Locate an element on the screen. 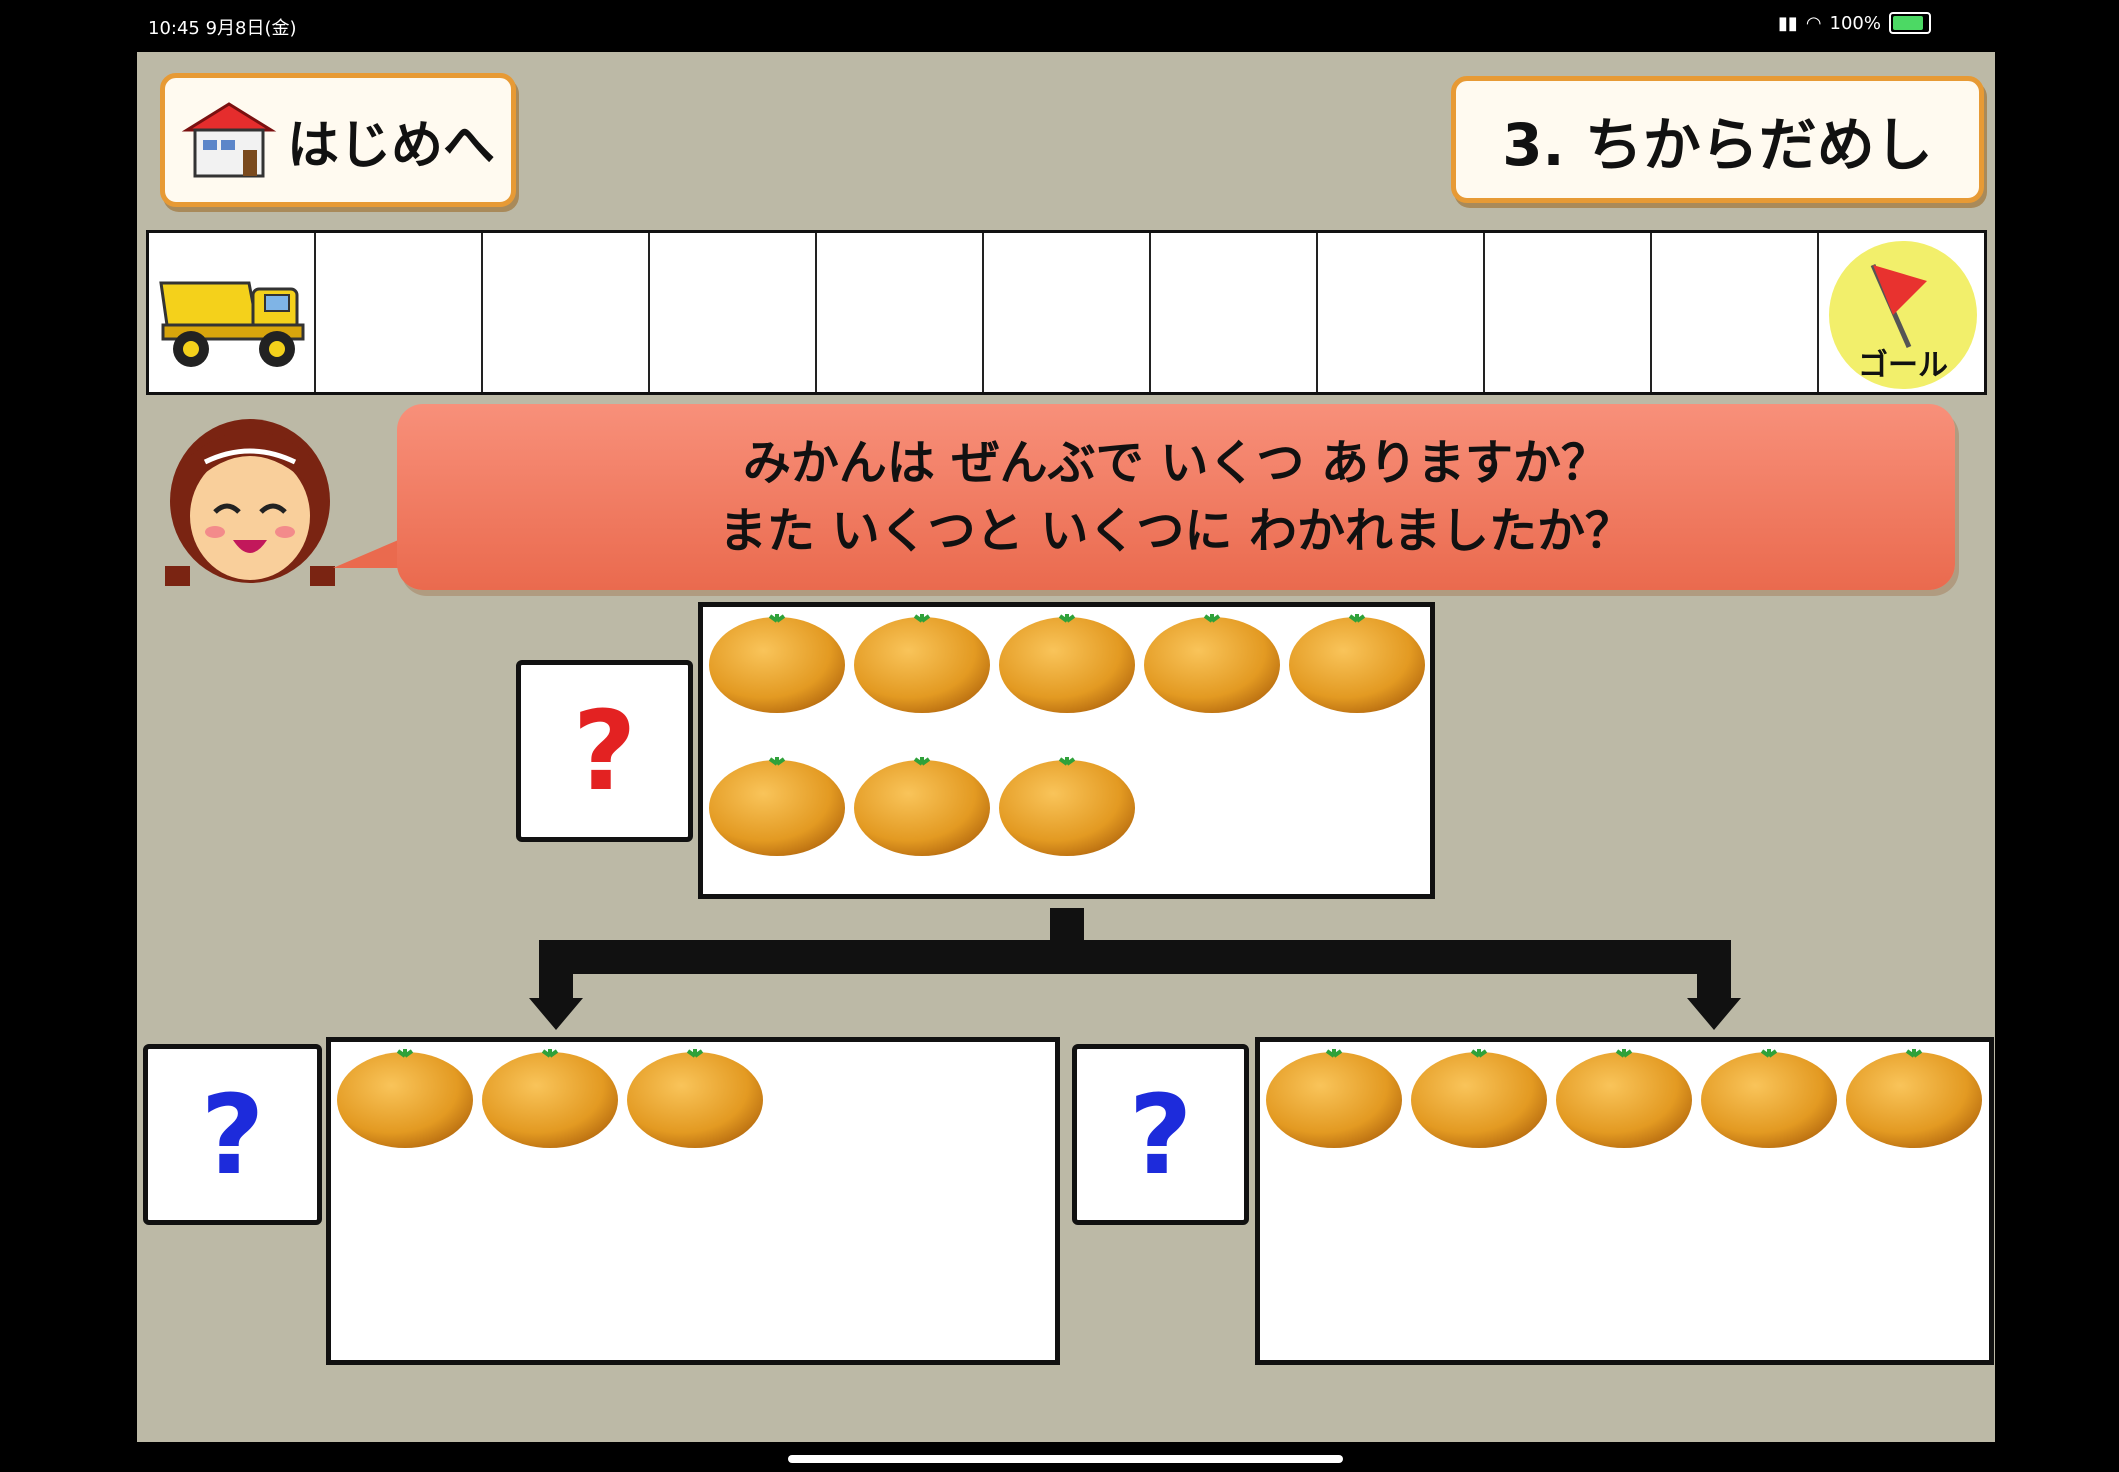  battery-percent: 100% is located at coordinates (1855, 23).